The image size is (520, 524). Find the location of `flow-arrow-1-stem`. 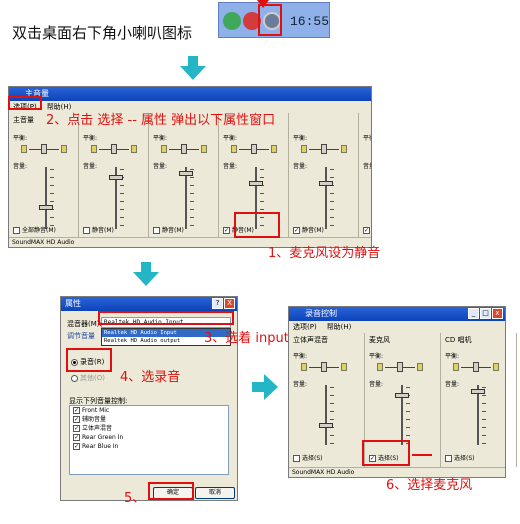

flow-arrow-1-stem is located at coordinates (193, 61).